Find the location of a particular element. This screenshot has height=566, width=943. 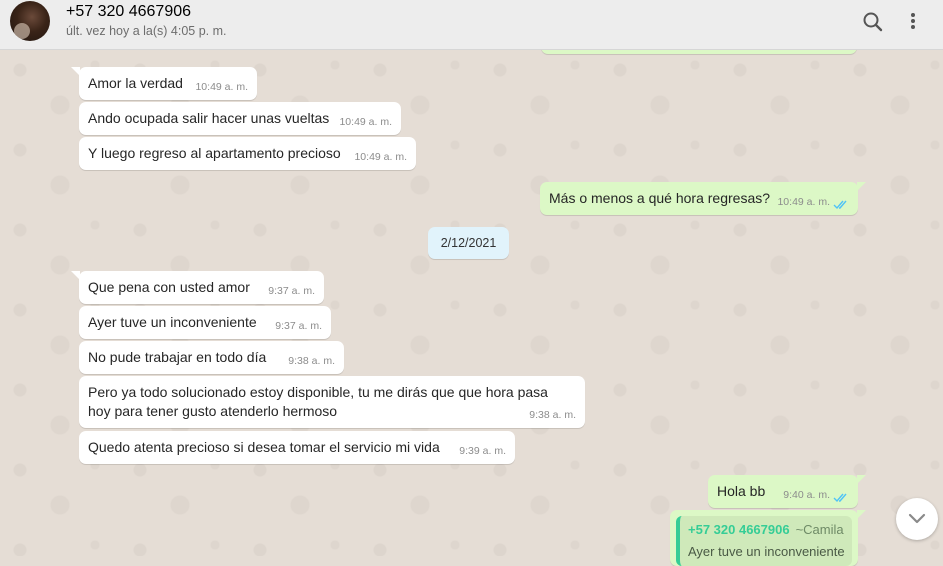

message-bubble-outgoing: Hola bb 9:40 a. m. is located at coordinates (787, 491).